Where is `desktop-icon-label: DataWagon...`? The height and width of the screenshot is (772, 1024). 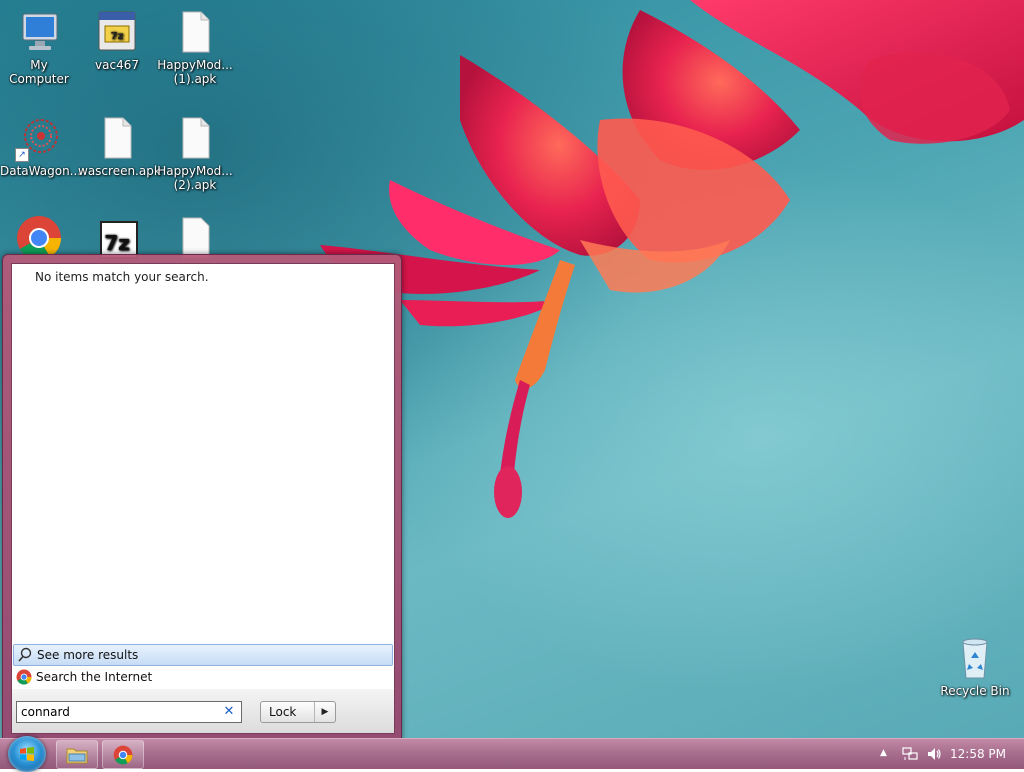
desktop-icon-label: DataWagon... is located at coordinates (41, 171).